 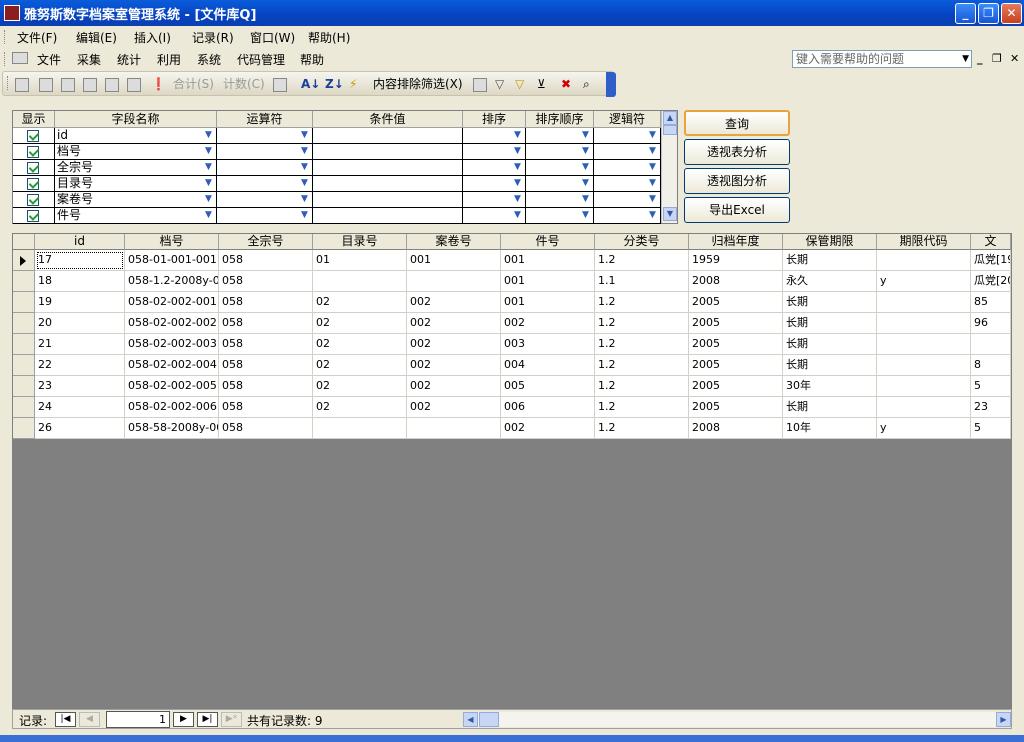 What do you see at coordinates (89, 719) in the screenshot?
I see `previous-record-icon: ◀` at bounding box center [89, 719].